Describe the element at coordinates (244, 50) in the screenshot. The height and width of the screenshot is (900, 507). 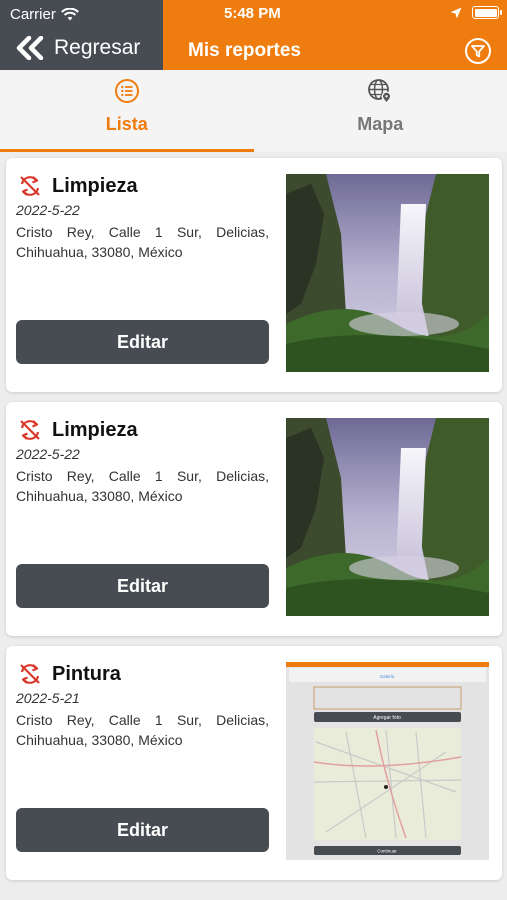
I see `page-title: Mis reportes` at that location.